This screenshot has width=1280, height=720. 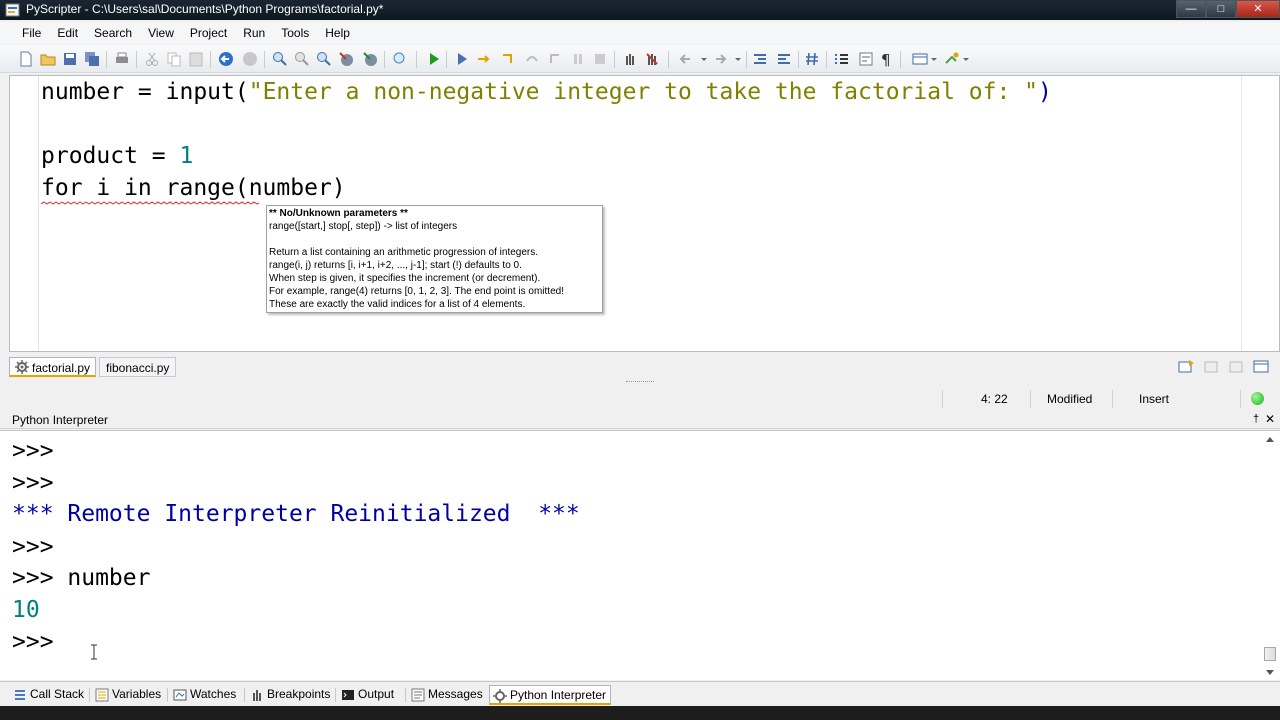 What do you see at coordinates (532, 59) in the screenshot?
I see `step-over-icon` at bounding box center [532, 59].